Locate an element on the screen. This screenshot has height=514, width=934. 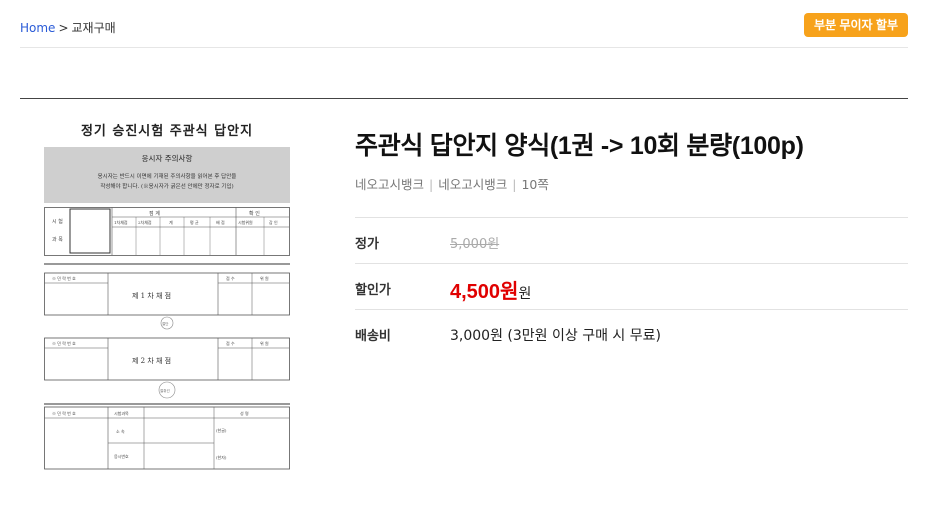
list-price-value: 5,000원 is located at coordinates (475, 244).